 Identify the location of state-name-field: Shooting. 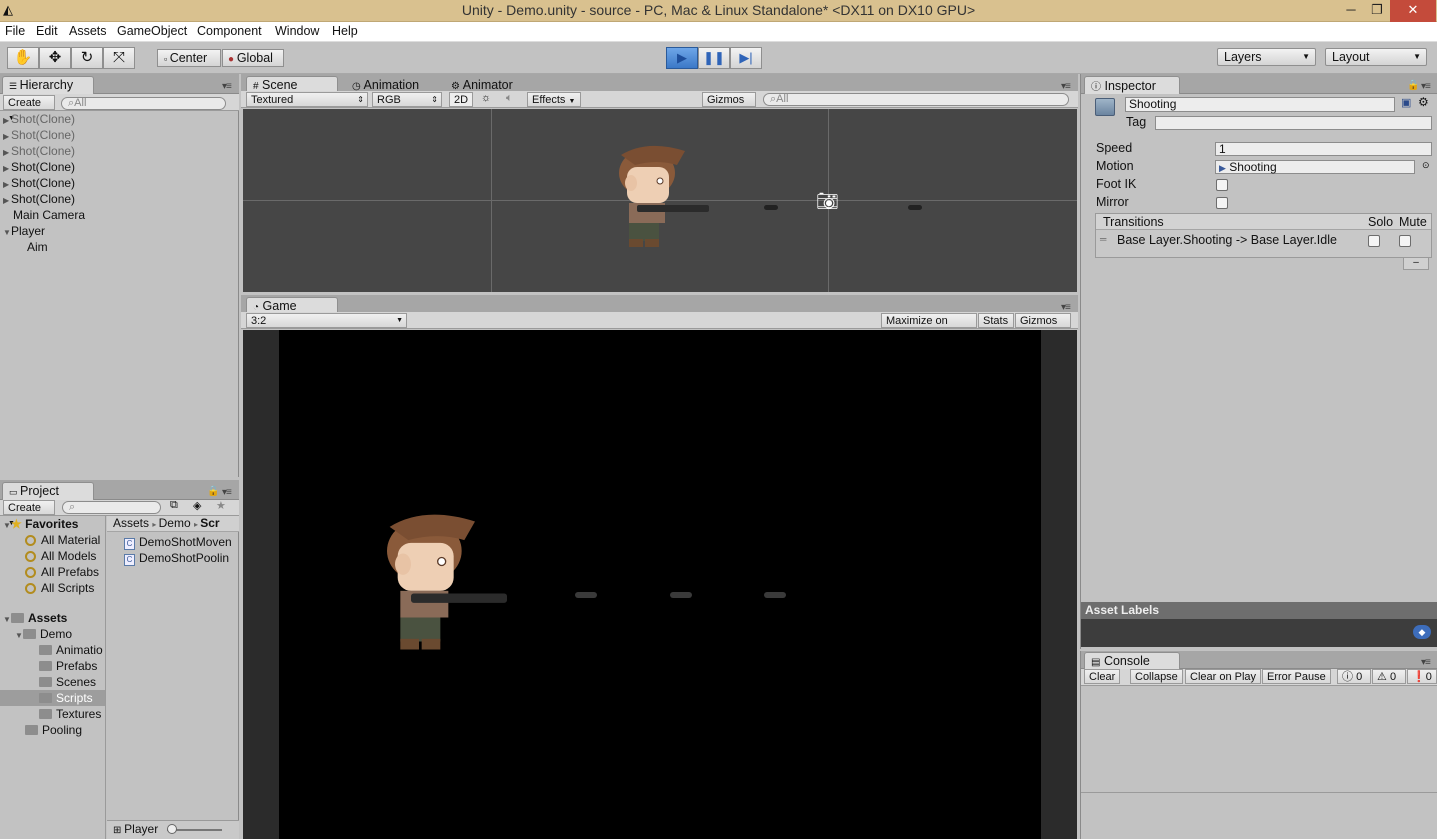
(1260, 104).